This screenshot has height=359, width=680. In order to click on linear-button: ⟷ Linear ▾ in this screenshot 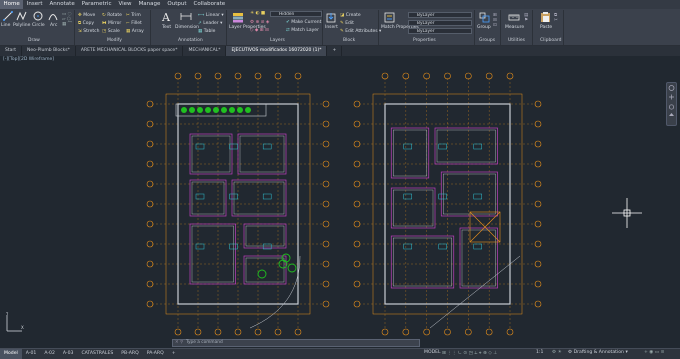, I will do `click(211, 15)`.